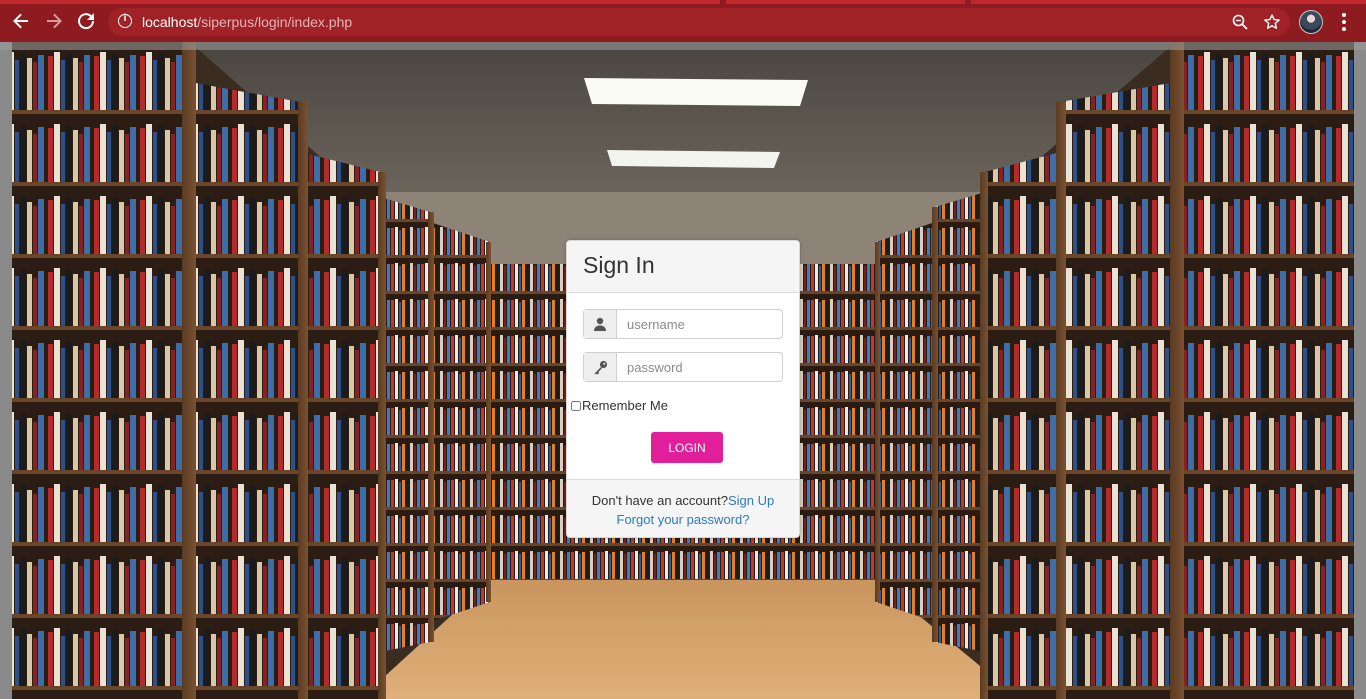  What do you see at coordinates (54, 21) in the screenshot?
I see `forward-arrow-icon` at bounding box center [54, 21].